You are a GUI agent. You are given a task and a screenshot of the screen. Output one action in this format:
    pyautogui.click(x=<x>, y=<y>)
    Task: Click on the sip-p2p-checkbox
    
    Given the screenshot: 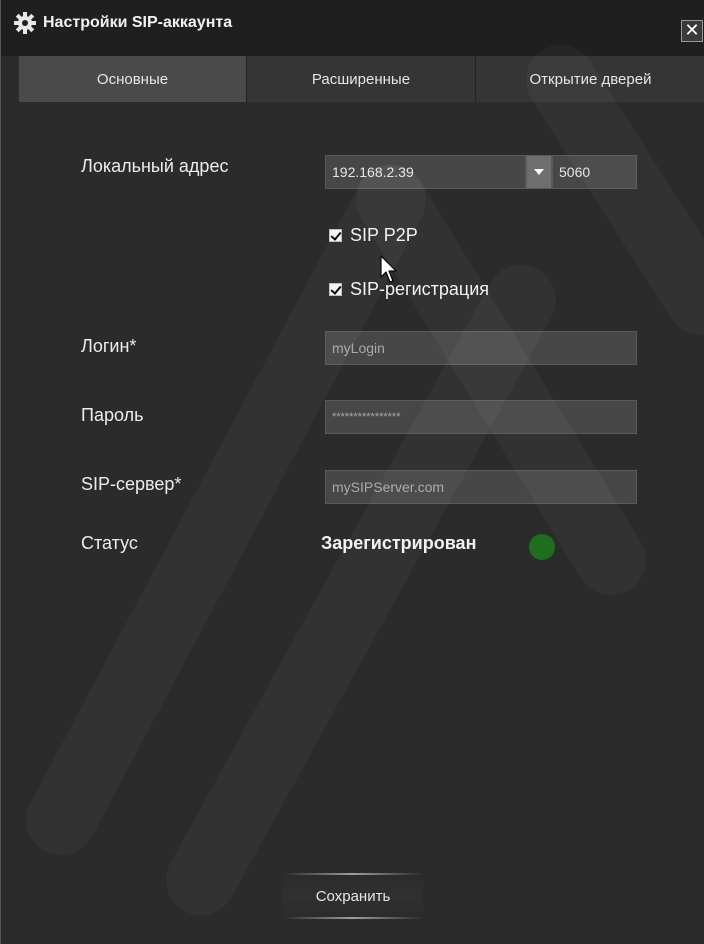 What is the action you would take?
    pyautogui.click(x=335, y=235)
    